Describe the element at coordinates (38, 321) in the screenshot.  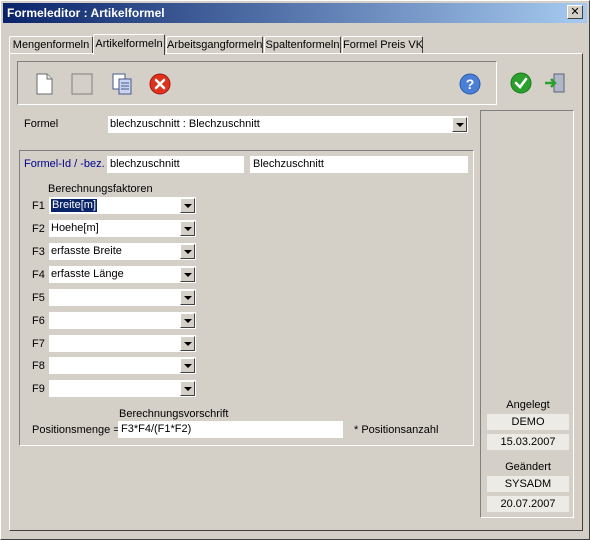
I see `factor-label: F6` at that location.